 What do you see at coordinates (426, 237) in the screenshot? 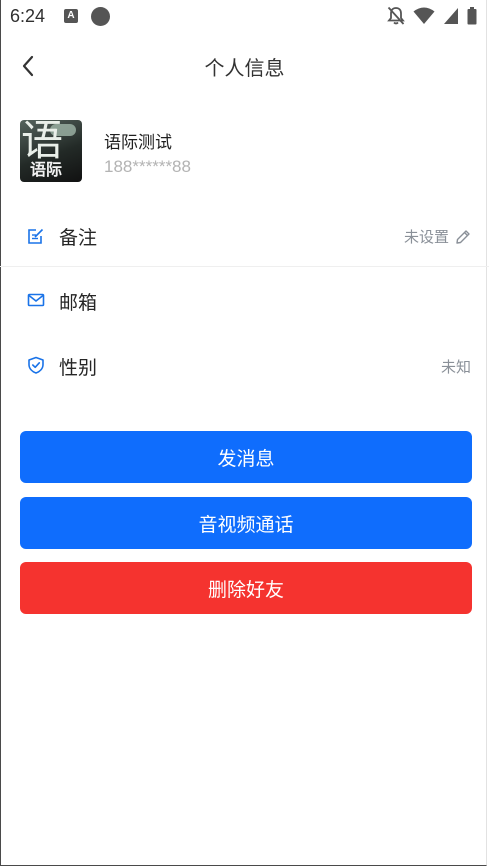
I see `remark-value-text: 未设置` at bounding box center [426, 237].